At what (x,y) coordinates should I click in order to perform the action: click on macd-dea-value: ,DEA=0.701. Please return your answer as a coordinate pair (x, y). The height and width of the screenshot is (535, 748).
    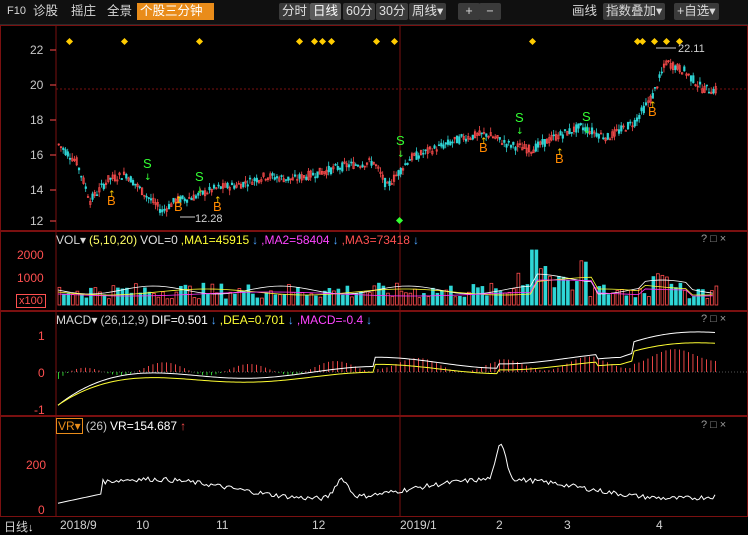
    Looking at the image, I should click on (252, 320).